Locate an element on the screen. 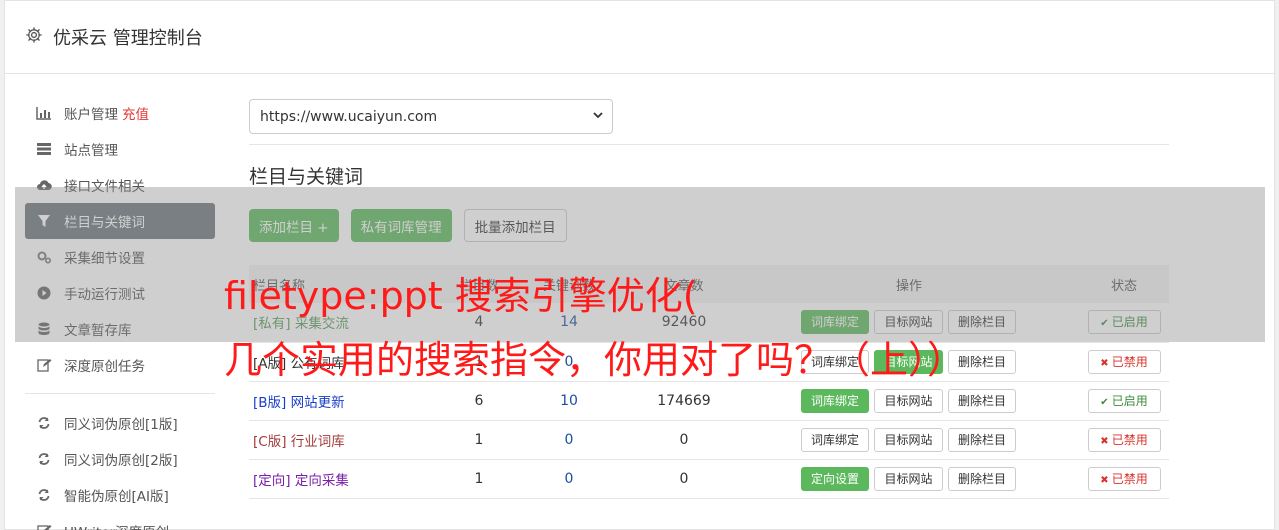 This screenshot has height=530, width=1279. table-row: [定向] 定向采集 1 0 0 定向设置 目标网站 删除栏目 ✖ 已禁用 is located at coordinates (709, 479).